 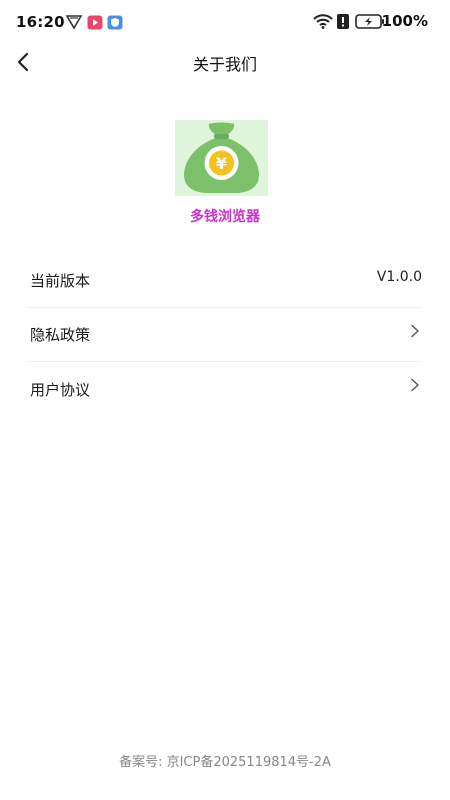 I want to click on battery-percent: 100%, so click(x=404, y=21).